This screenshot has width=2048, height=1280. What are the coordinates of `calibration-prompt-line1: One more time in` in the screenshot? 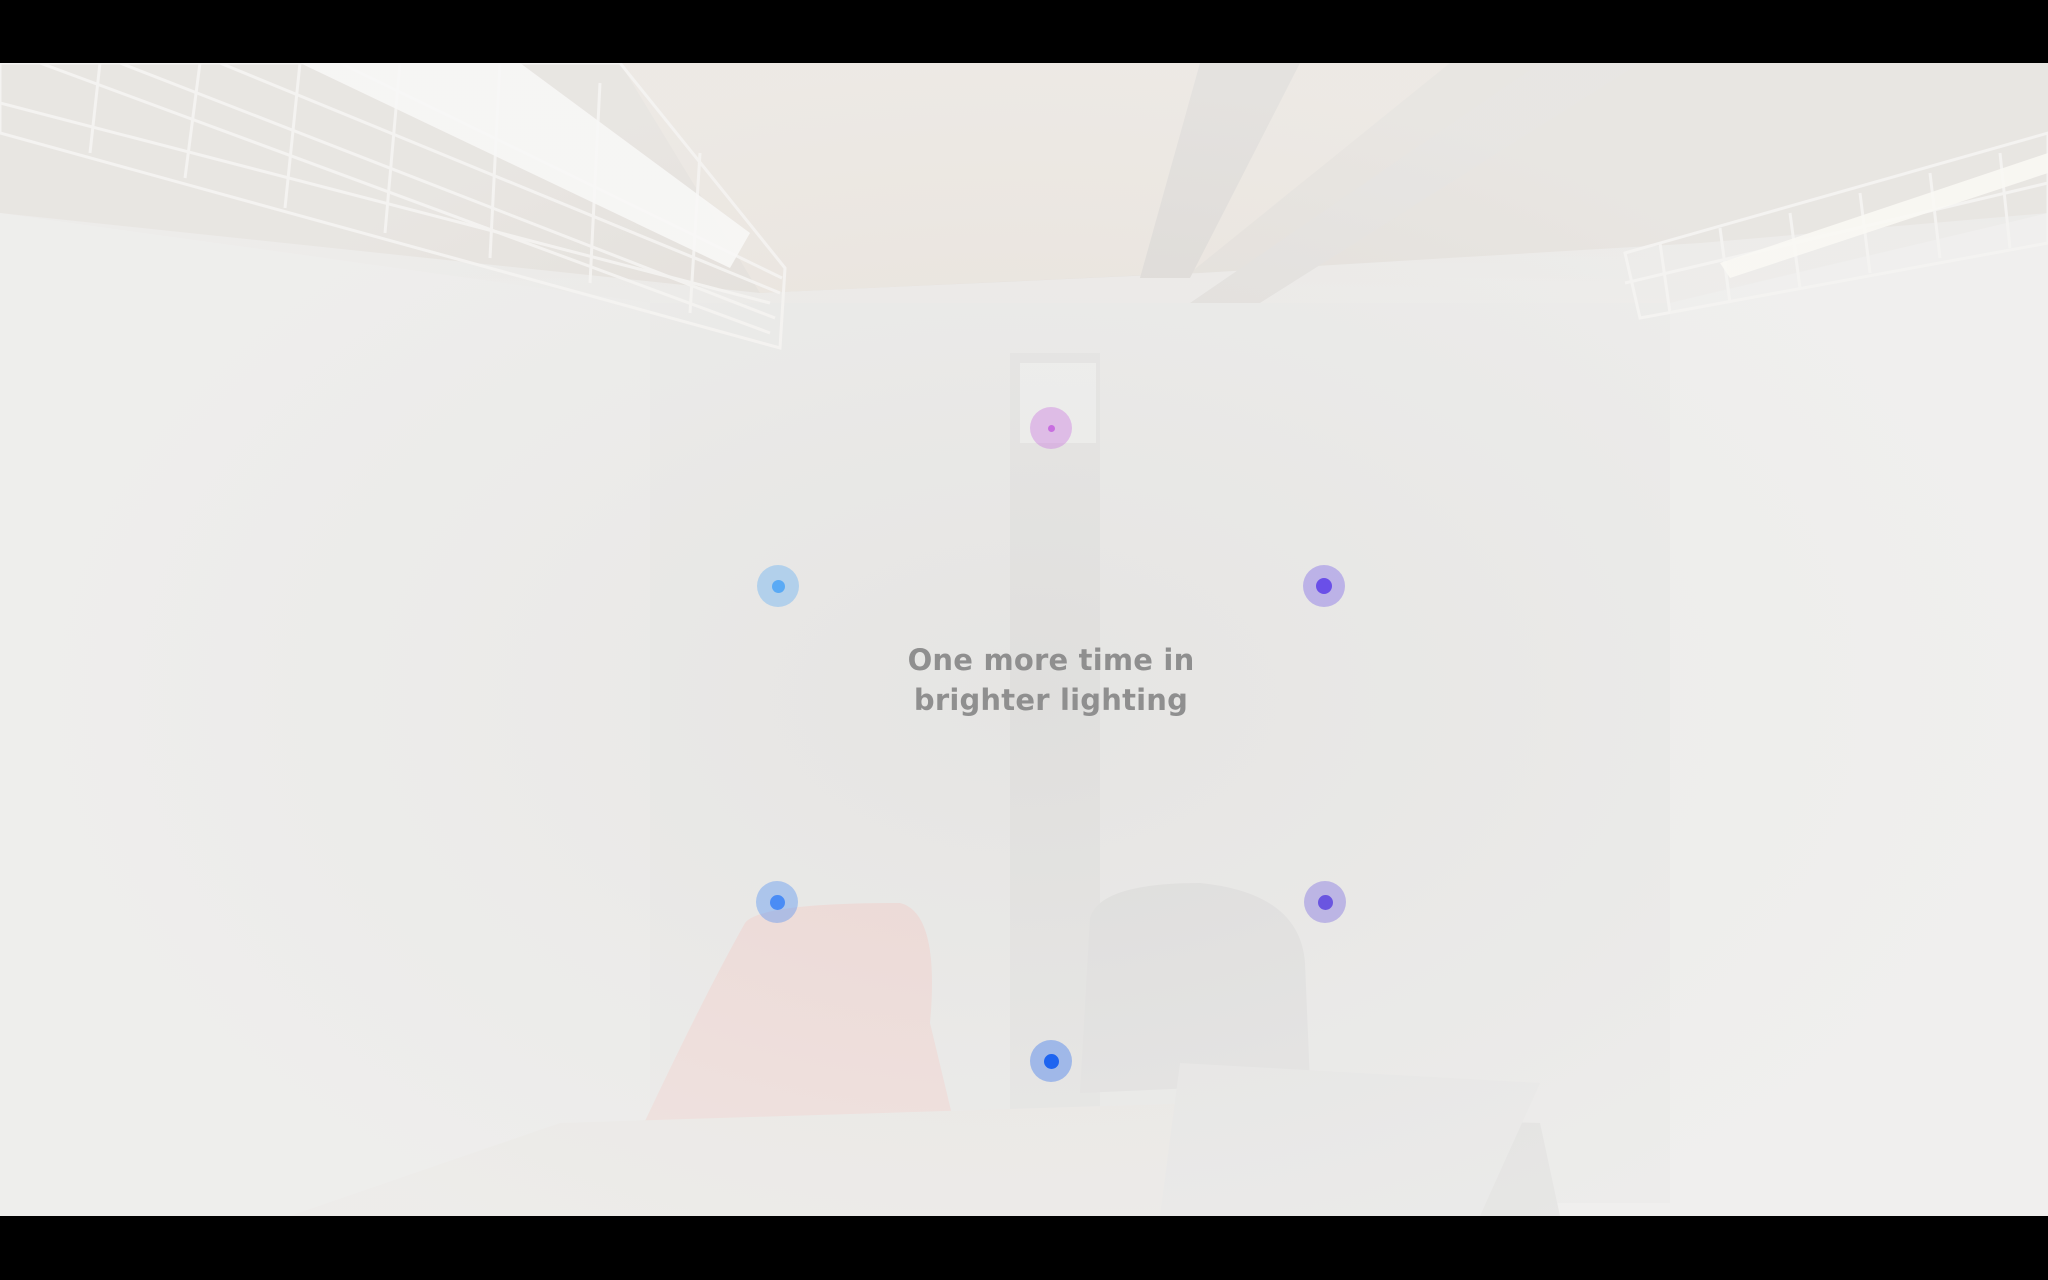 It's located at (1051, 660).